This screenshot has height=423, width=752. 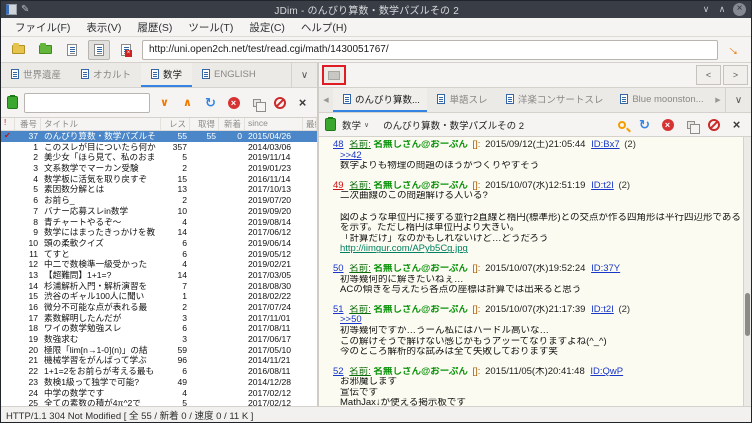 I want to click on post-line: http://iimgur.com/APyb5Cg.jpg, so click(x=540, y=249).